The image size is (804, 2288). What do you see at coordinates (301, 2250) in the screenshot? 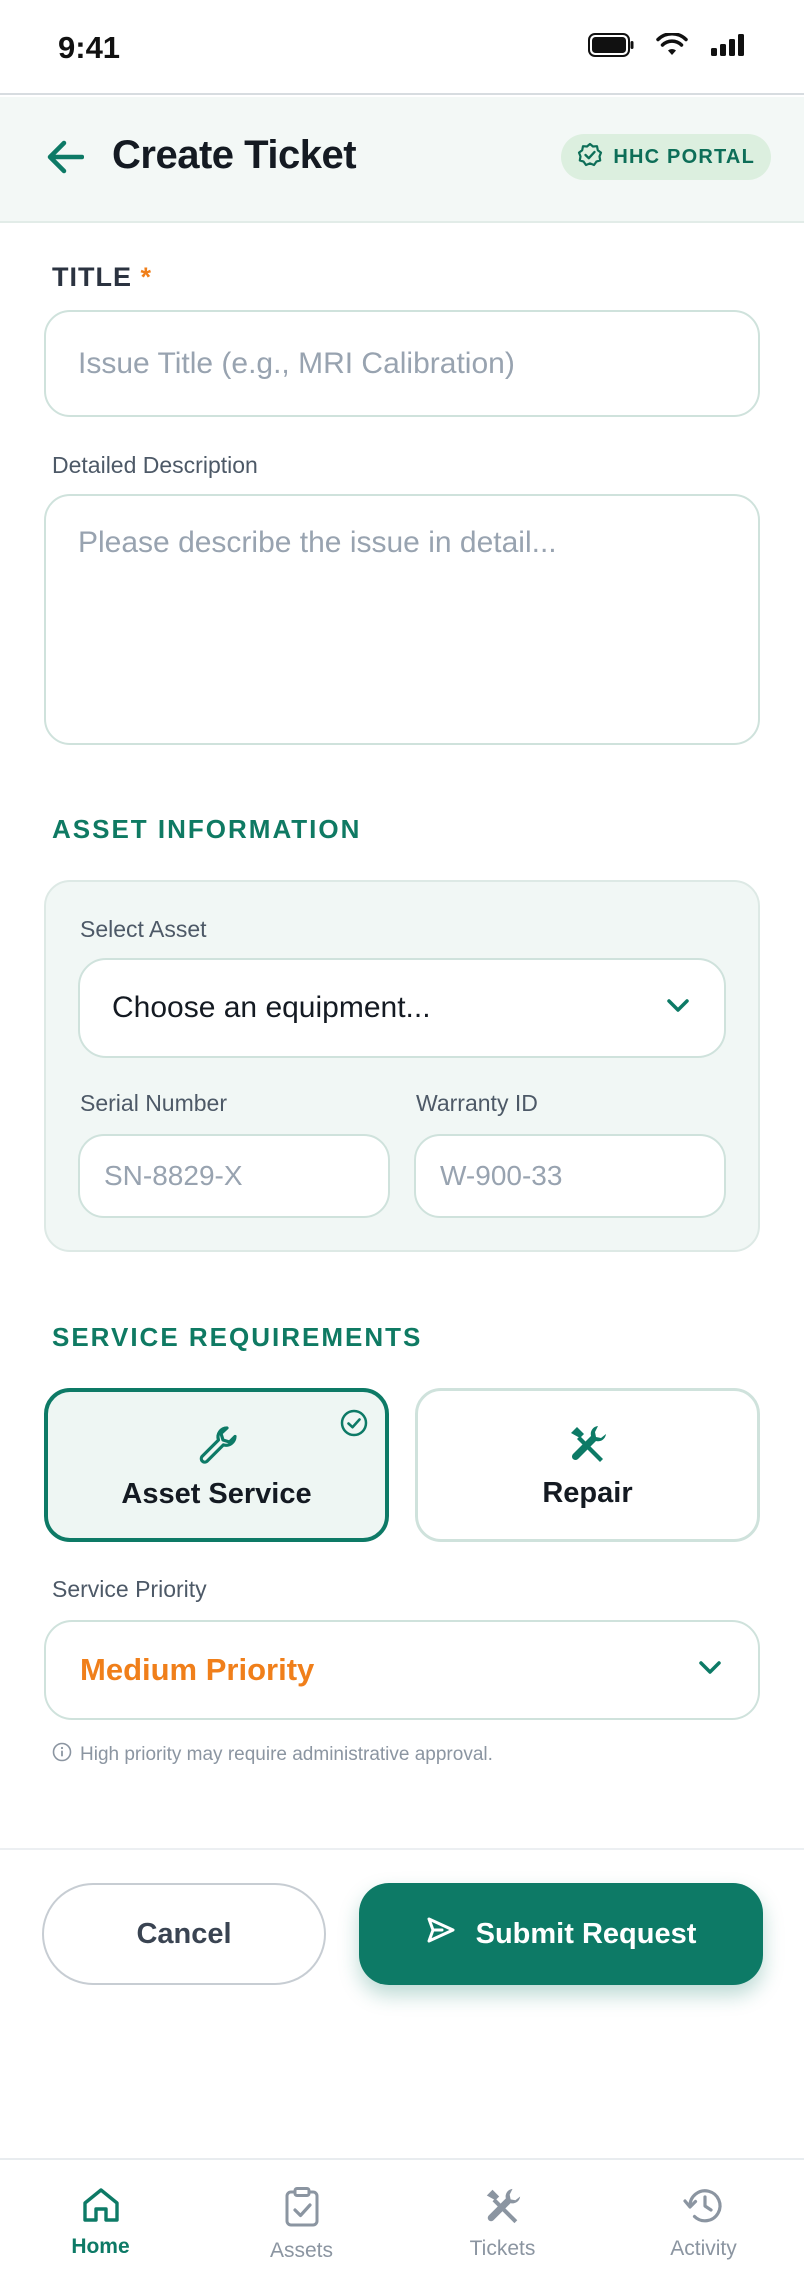
I see `nav-label: Assets` at bounding box center [301, 2250].